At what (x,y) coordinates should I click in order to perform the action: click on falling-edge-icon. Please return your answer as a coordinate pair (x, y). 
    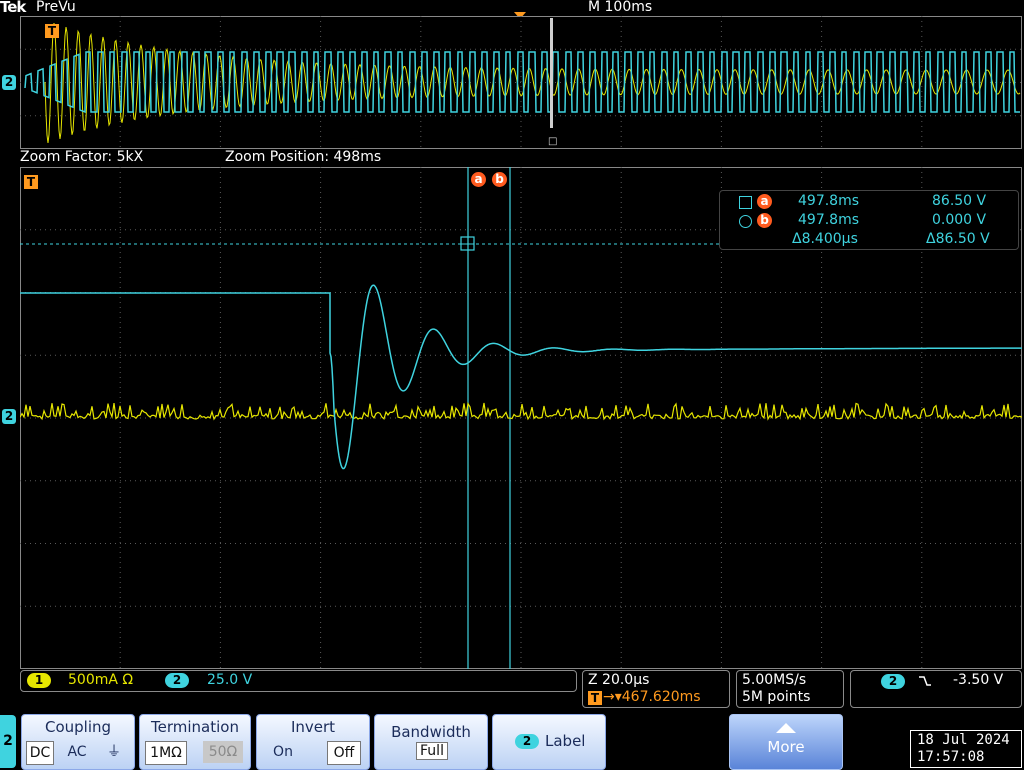
    Looking at the image, I should click on (925, 681).